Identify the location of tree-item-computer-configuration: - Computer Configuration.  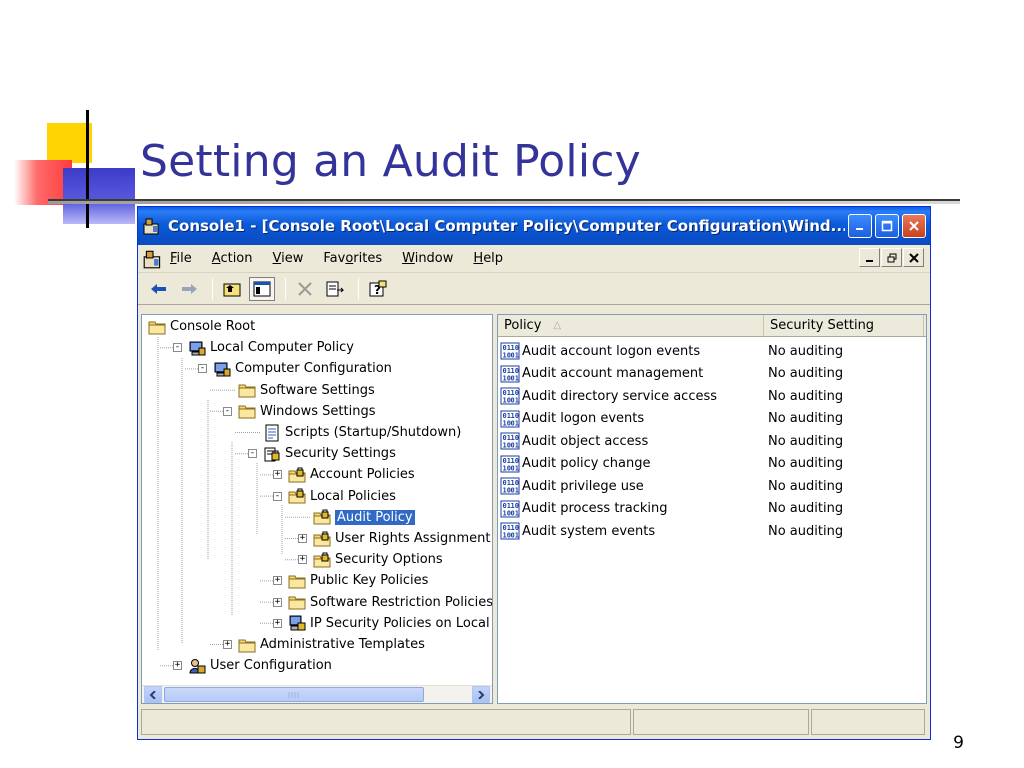
(295, 368).